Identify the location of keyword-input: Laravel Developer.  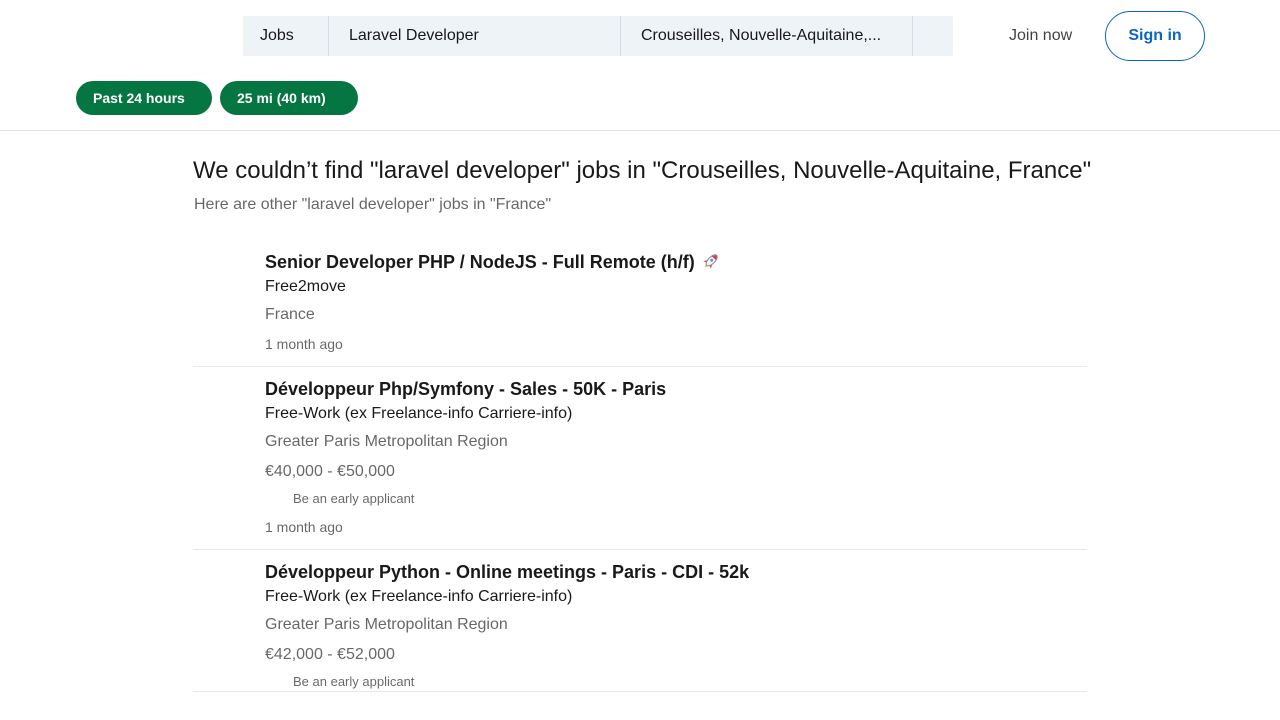
(475, 36).